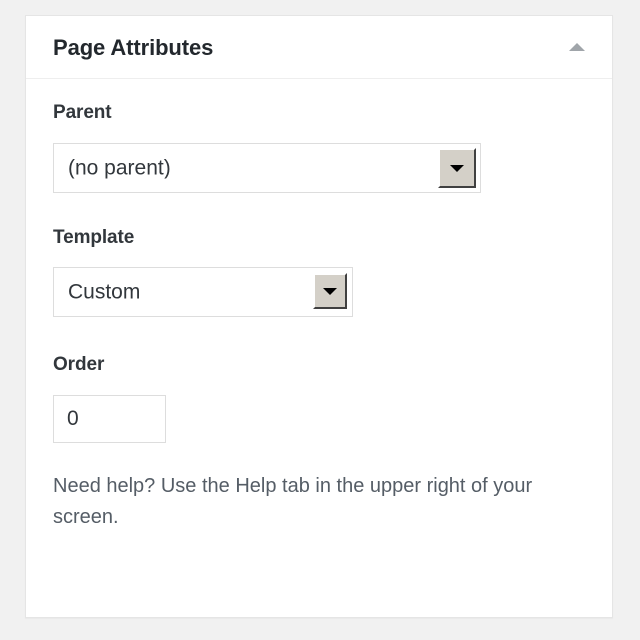 The image size is (640, 640). I want to click on toggle-panel-button, so click(577, 48).